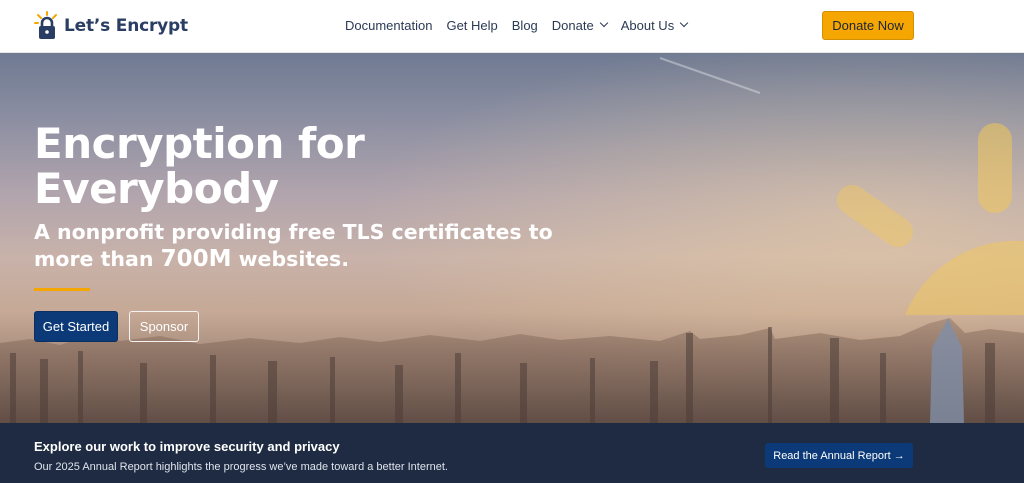 This screenshot has width=1024, height=483. What do you see at coordinates (290, 259) in the screenshot?
I see `hero-subtitle-suffix: websites.` at bounding box center [290, 259].